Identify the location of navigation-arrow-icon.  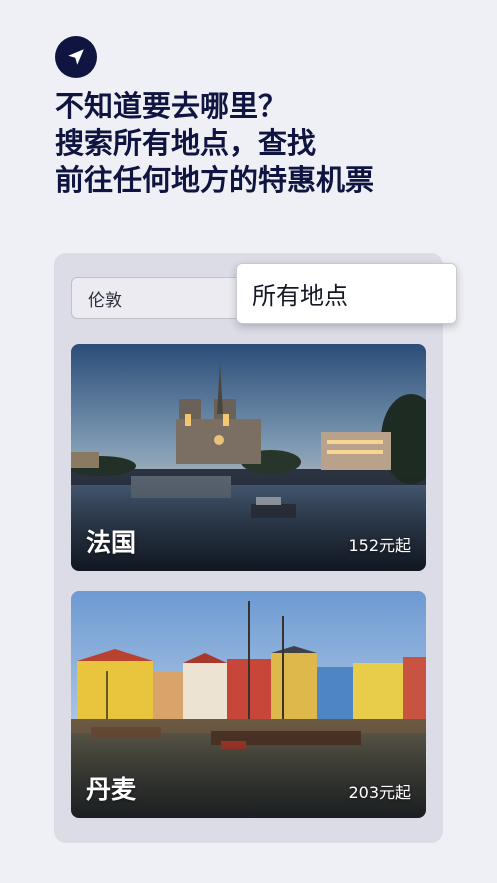
(76, 57).